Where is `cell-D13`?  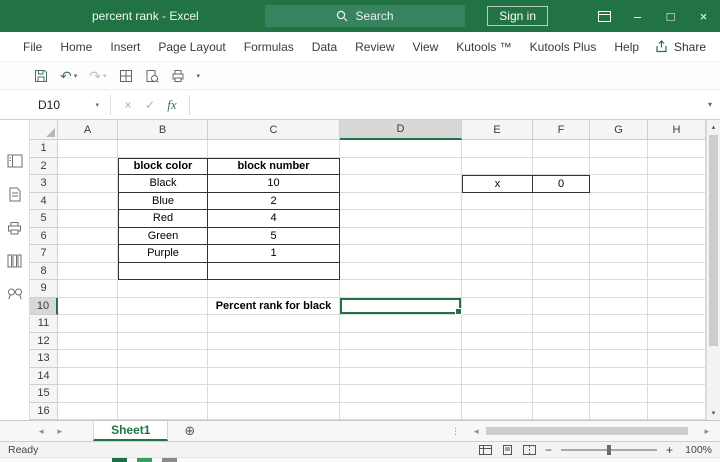 cell-D13 is located at coordinates (401, 359).